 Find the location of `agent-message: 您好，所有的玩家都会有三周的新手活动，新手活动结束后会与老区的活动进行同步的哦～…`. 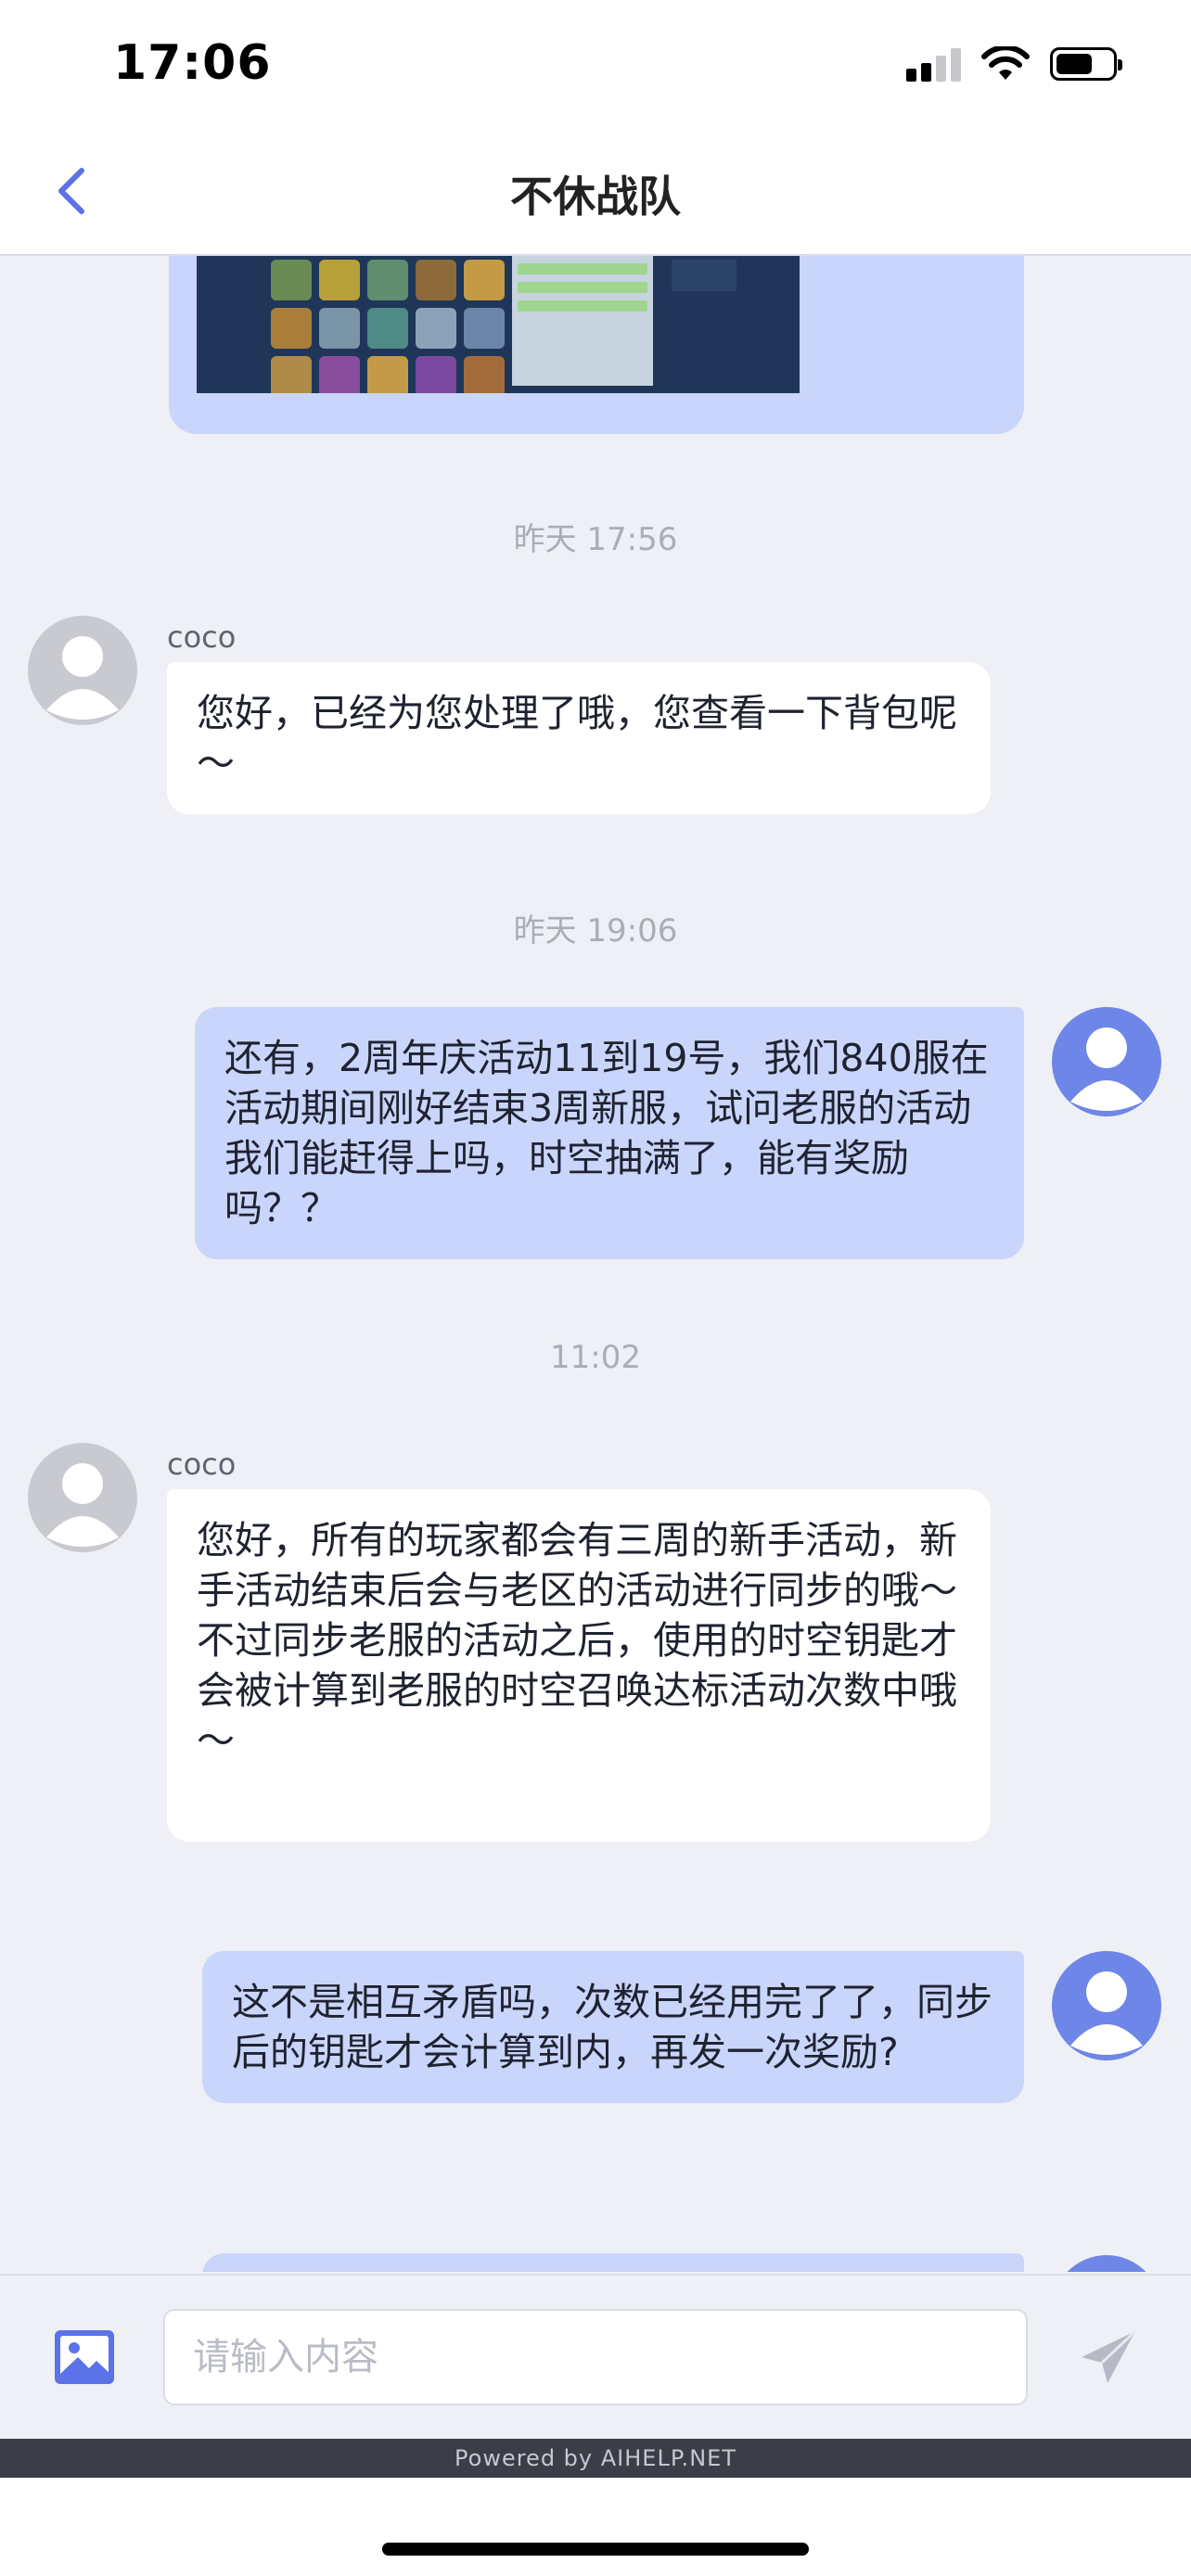

agent-message: 您好，所有的玩家都会有三周的新手活动，新手活动结束后会与老区的活动进行同步的哦～… is located at coordinates (579, 1666).